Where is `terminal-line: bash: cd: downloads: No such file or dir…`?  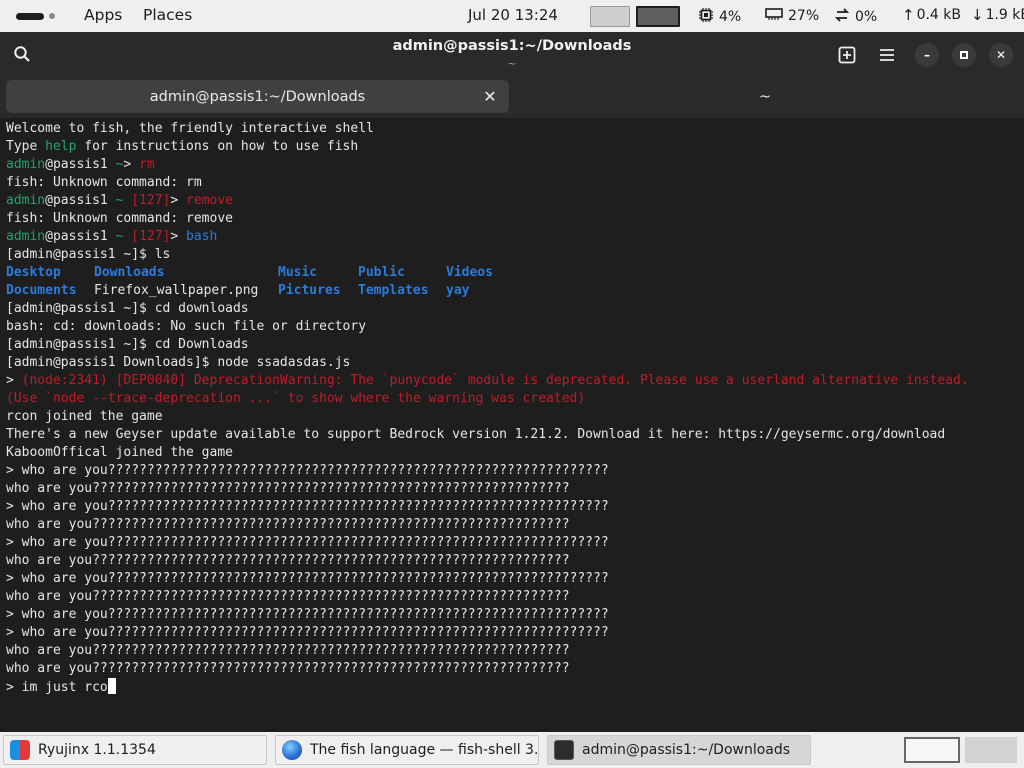 terminal-line: bash: cd: downloads: No such file or dir… is located at coordinates (186, 326).